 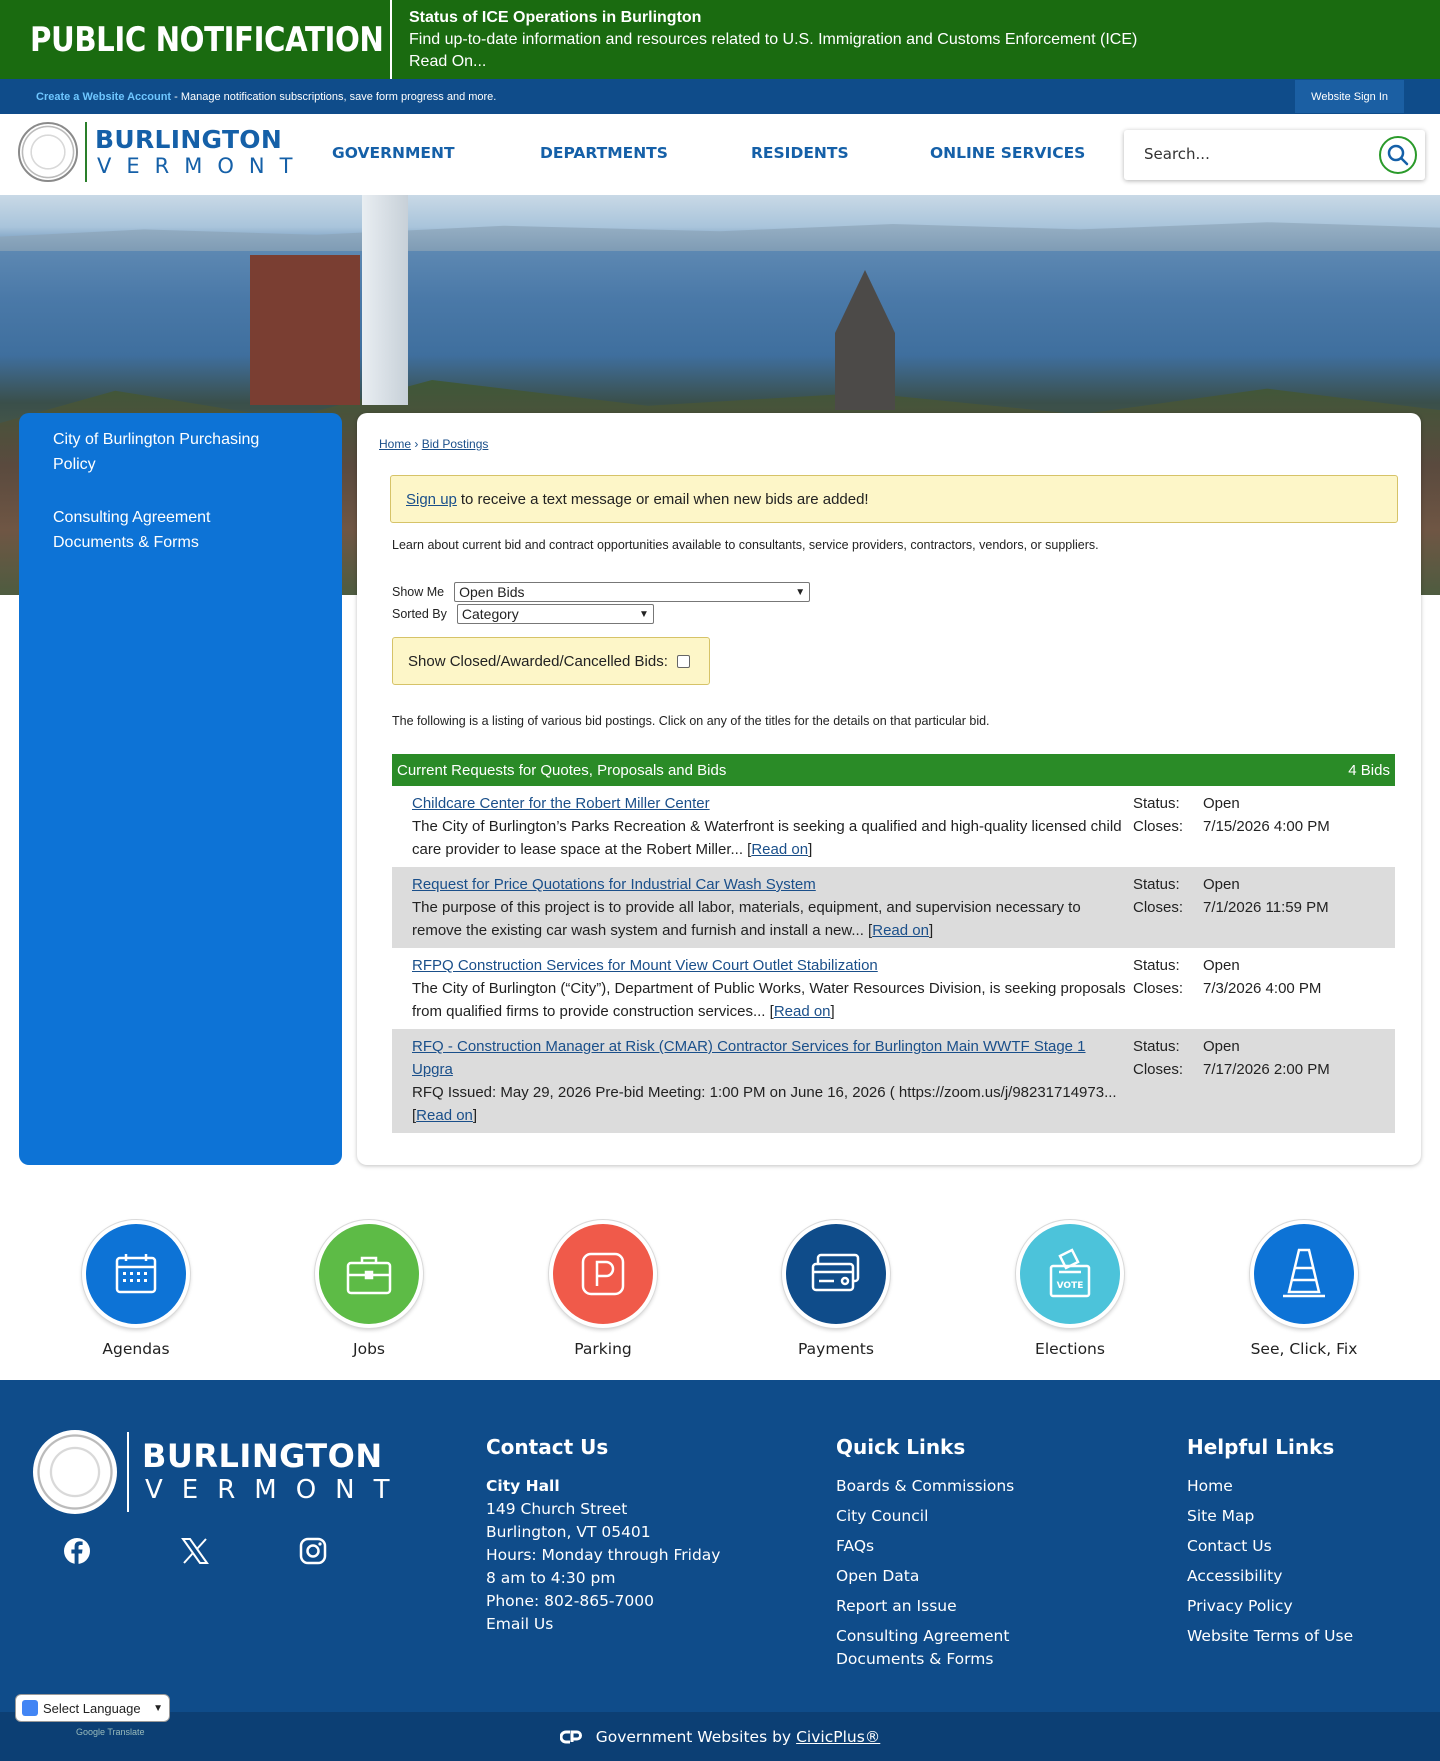 What do you see at coordinates (1070, 1274) in the screenshot?
I see `elections-circle: VOTE` at bounding box center [1070, 1274].